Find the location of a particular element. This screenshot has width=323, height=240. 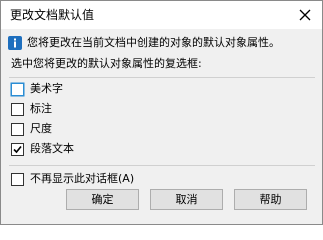

option-artistic-text: 美术字 is located at coordinates (37, 89).